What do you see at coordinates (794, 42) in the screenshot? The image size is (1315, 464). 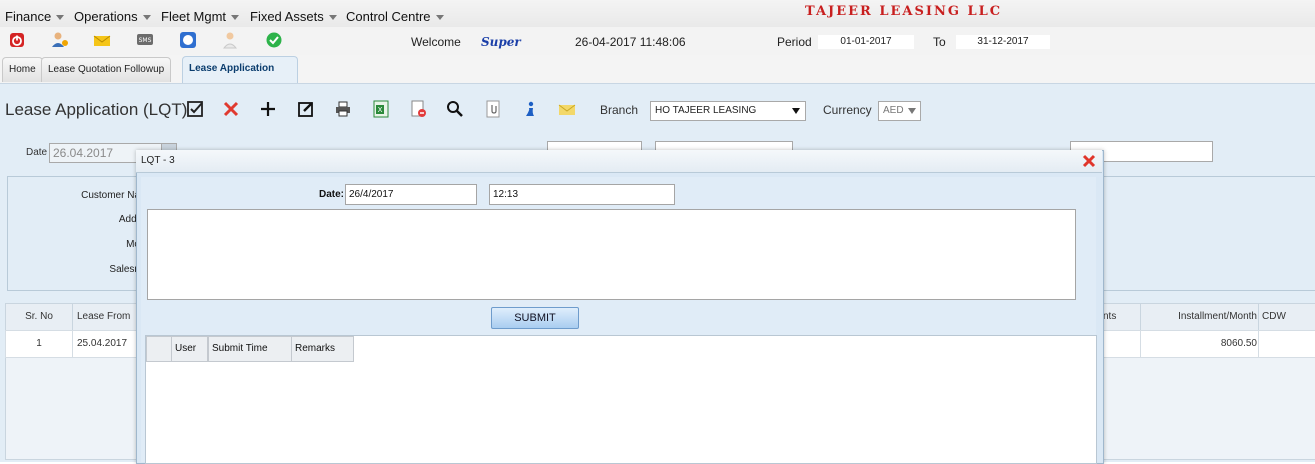 I see `period-label: Period` at bounding box center [794, 42].